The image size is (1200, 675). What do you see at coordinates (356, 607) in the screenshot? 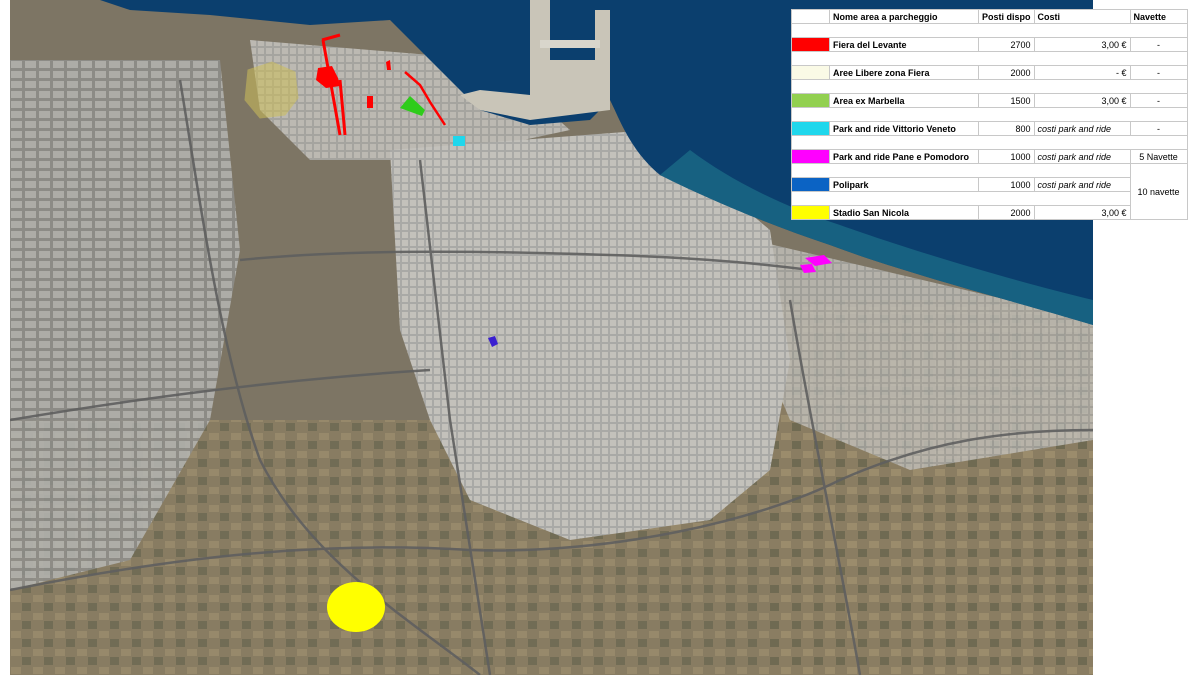
I see `area-stadio-san-nicola` at bounding box center [356, 607].